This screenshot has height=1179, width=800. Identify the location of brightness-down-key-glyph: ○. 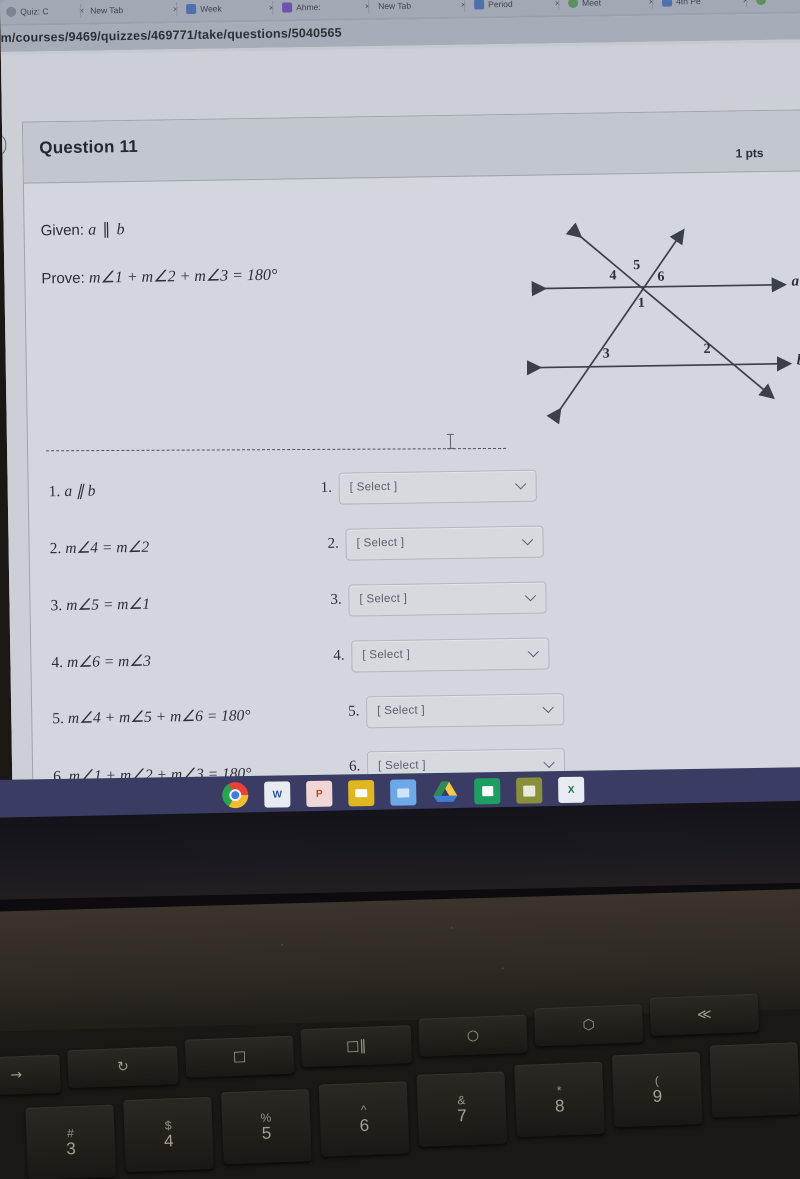
(473, 1035).